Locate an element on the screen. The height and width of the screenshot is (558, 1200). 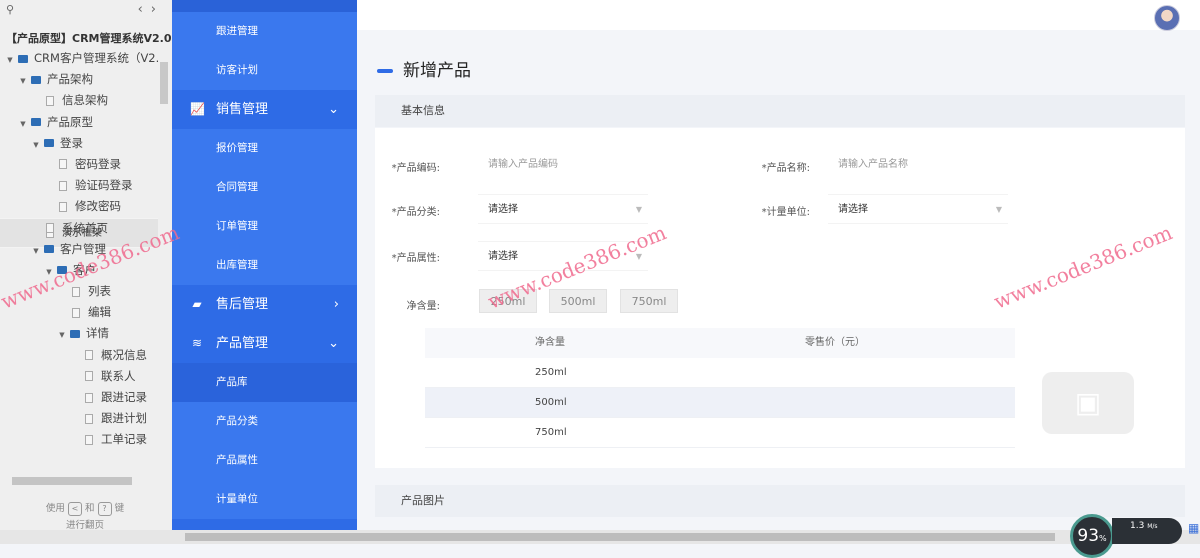
tree-item-label: 登录 is located at coordinates (71, 142).